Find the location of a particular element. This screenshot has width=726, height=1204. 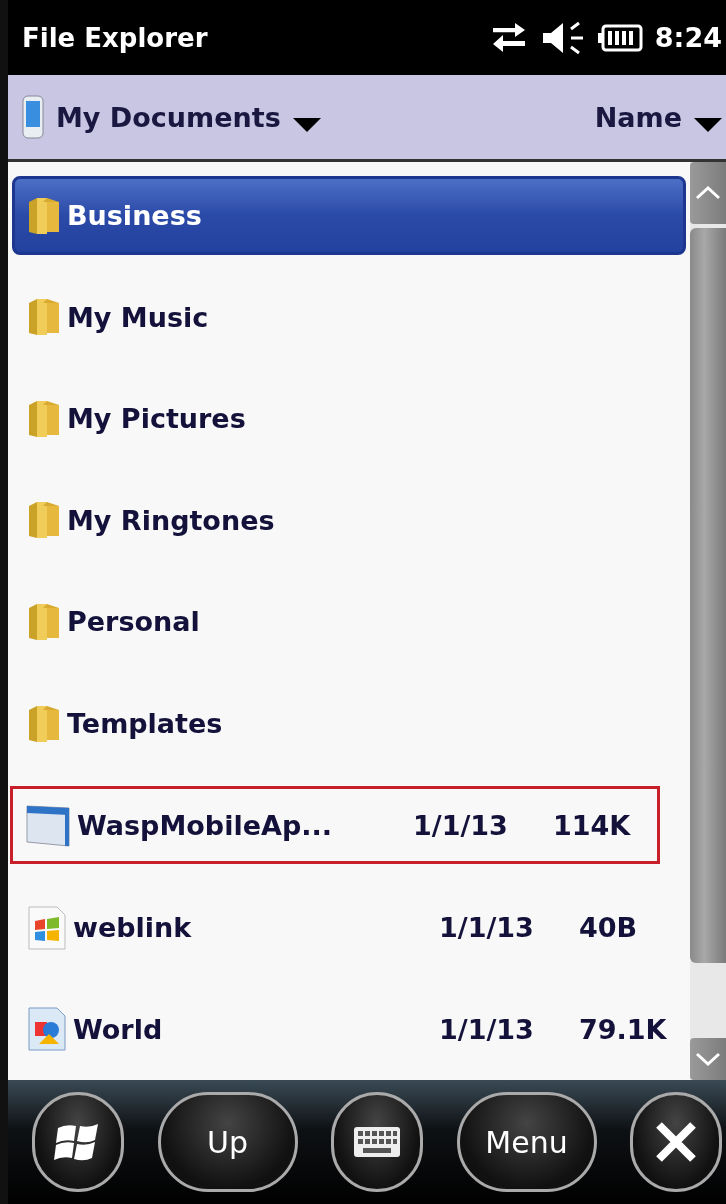

keyboard-icon is located at coordinates (377, 1142).